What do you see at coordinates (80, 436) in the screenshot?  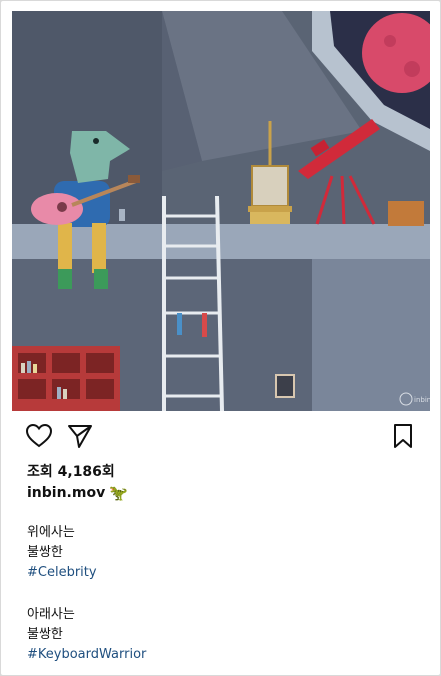 I see `paper-plane-icon` at bounding box center [80, 436].